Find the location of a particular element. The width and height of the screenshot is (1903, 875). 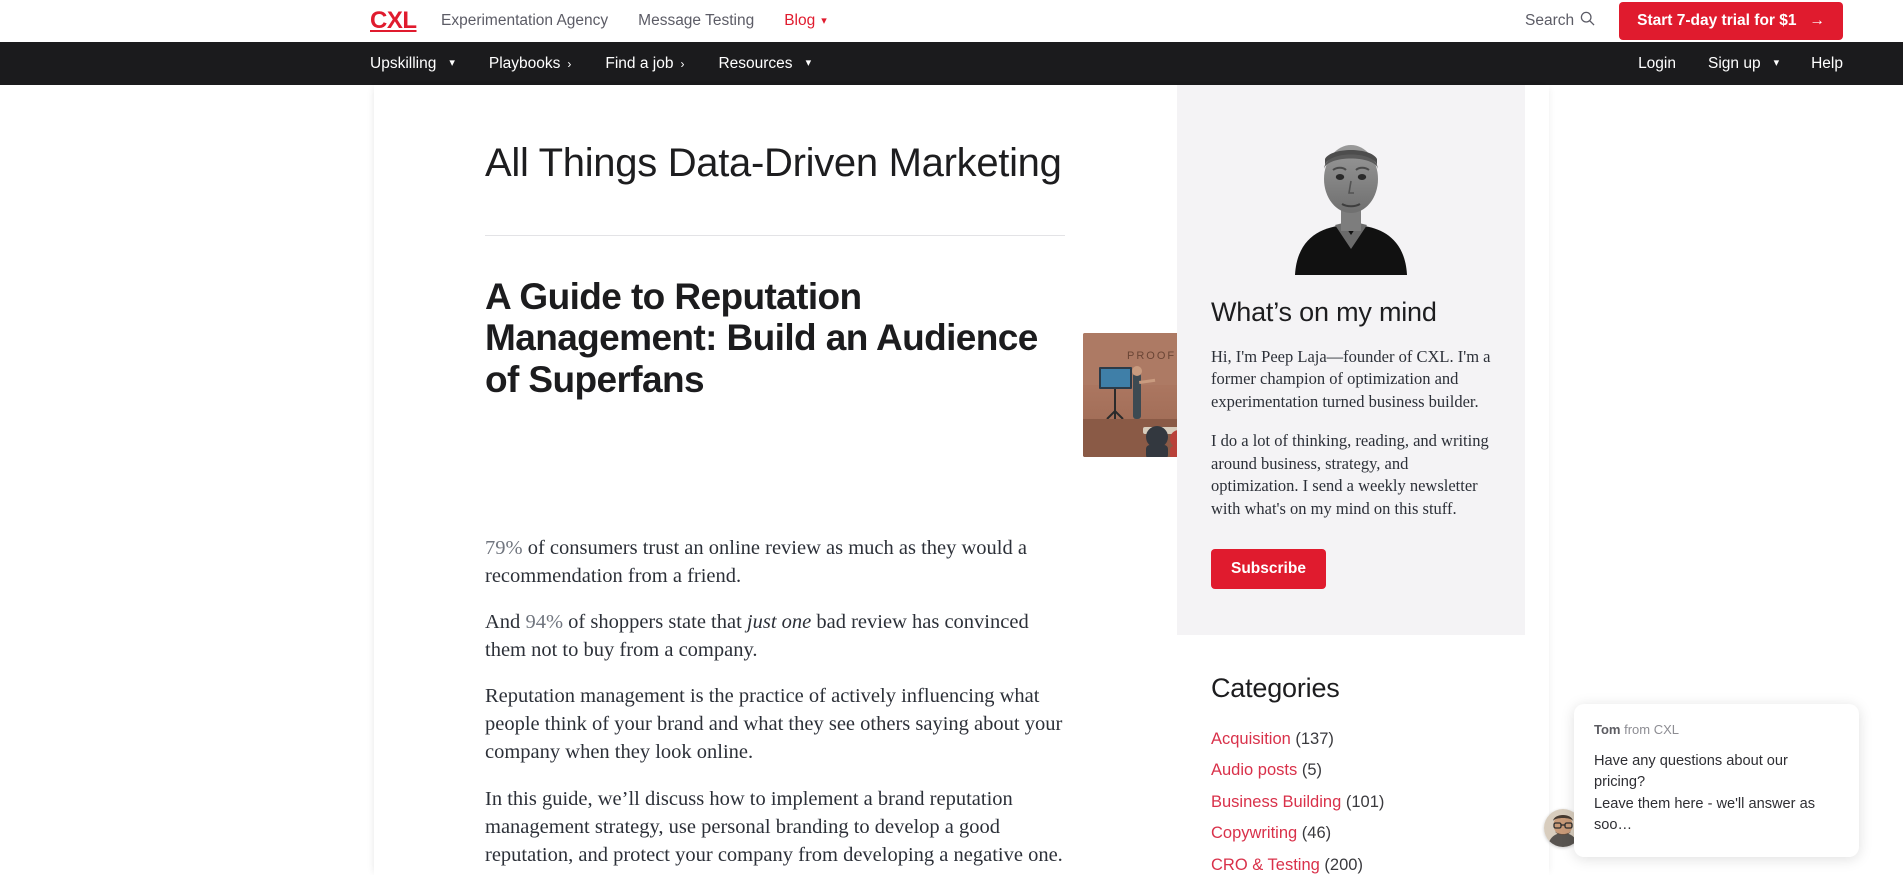

category-link: CRO & Testing is located at coordinates (1265, 865).